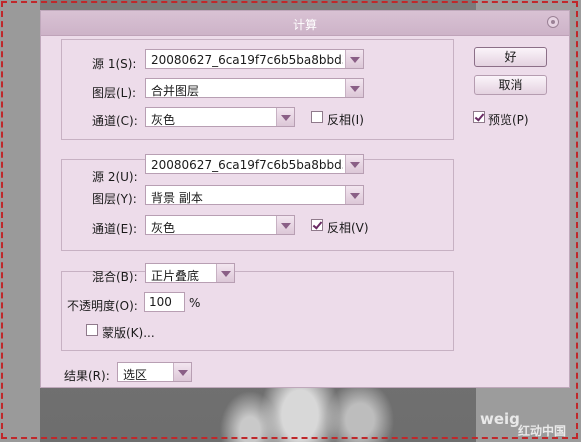 This screenshot has width=581, height=442. Describe the element at coordinates (254, 195) in the screenshot. I see `source2-layer-select: 背景 副本` at that location.